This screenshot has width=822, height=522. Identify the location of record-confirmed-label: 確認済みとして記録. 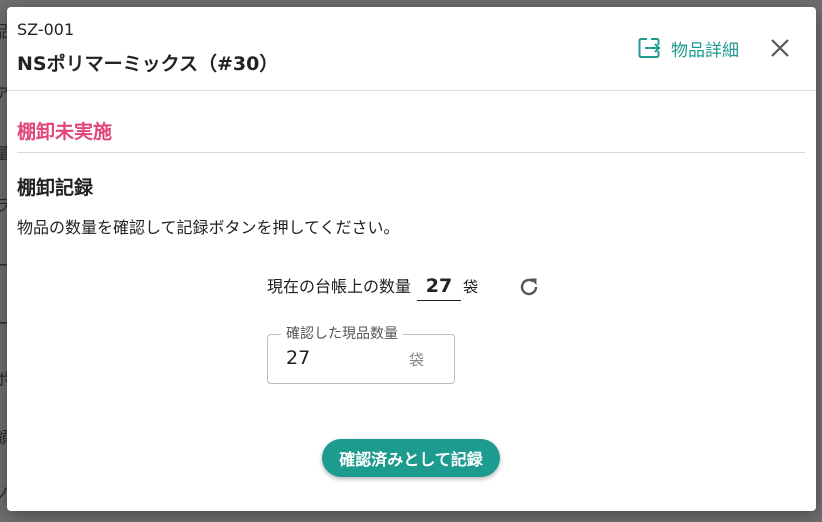
(411, 459).